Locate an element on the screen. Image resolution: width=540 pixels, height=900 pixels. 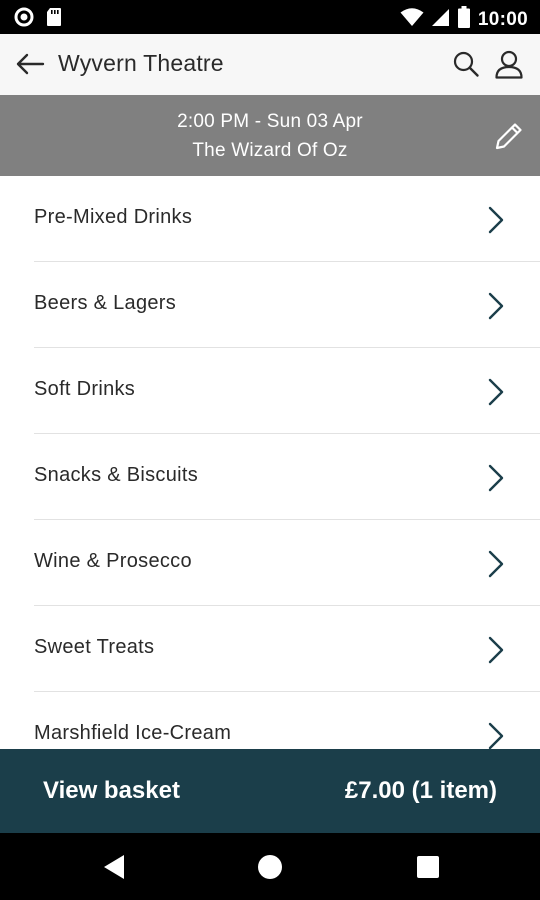
system-nav-bar is located at coordinates (270, 866).